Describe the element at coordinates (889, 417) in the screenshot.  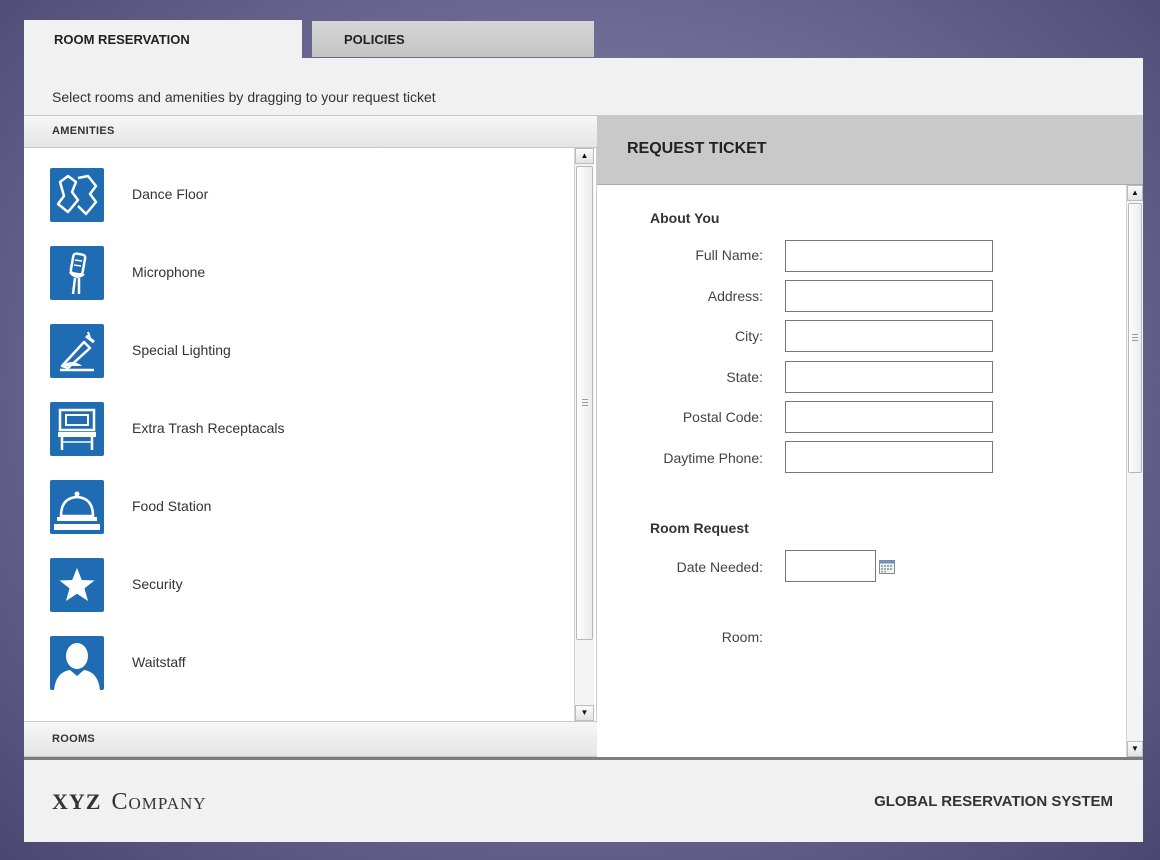
I see `postal-code-field` at that location.